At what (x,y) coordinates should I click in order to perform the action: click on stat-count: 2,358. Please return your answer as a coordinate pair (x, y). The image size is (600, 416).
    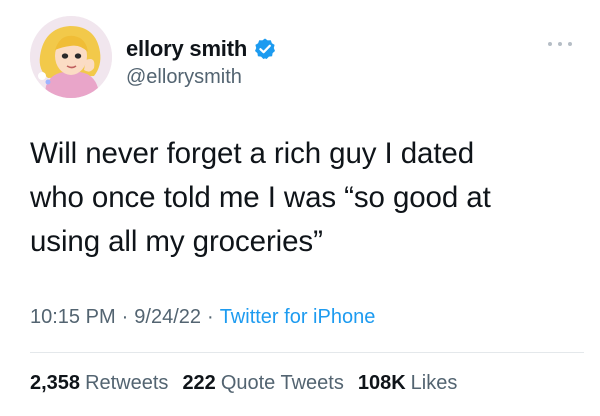
    Looking at the image, I should click on (55, 383).